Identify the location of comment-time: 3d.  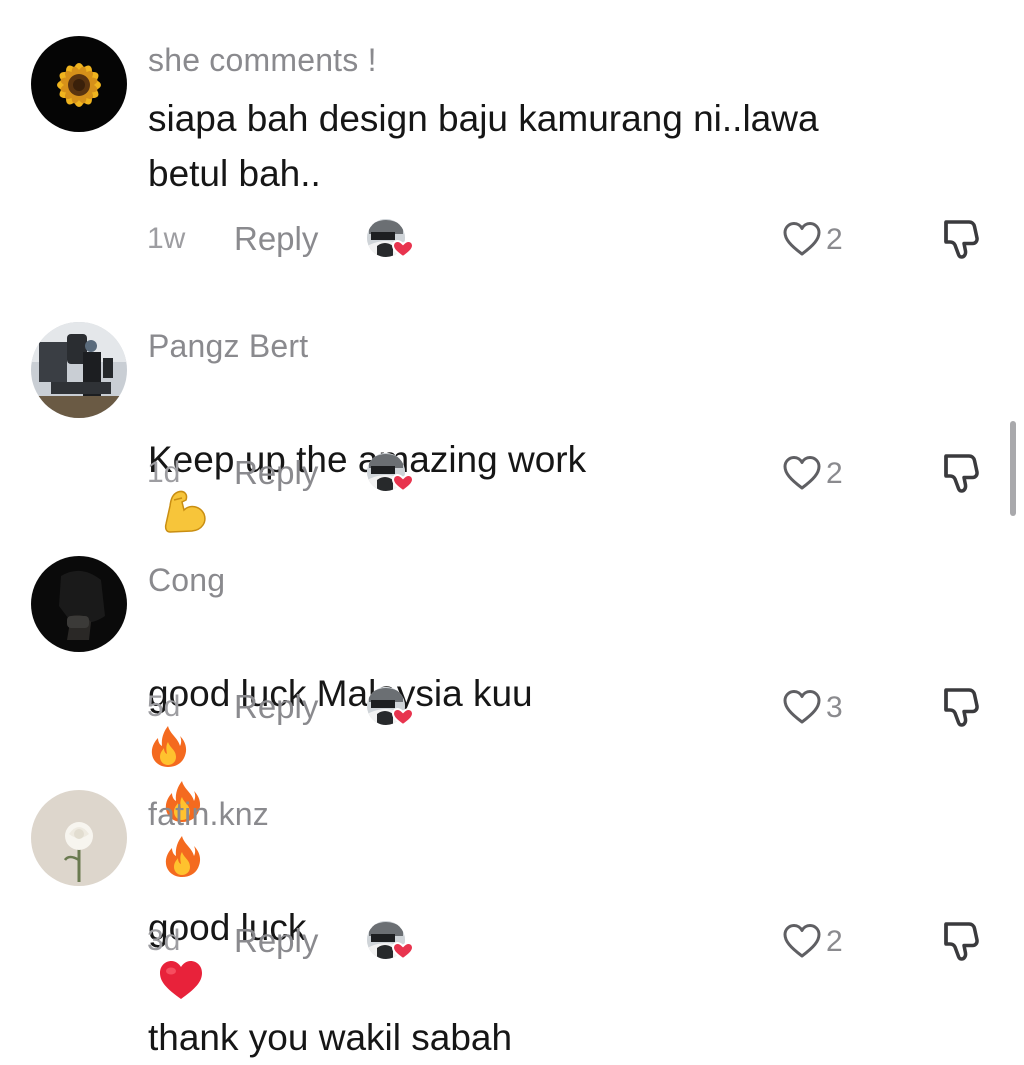
(164, 940).